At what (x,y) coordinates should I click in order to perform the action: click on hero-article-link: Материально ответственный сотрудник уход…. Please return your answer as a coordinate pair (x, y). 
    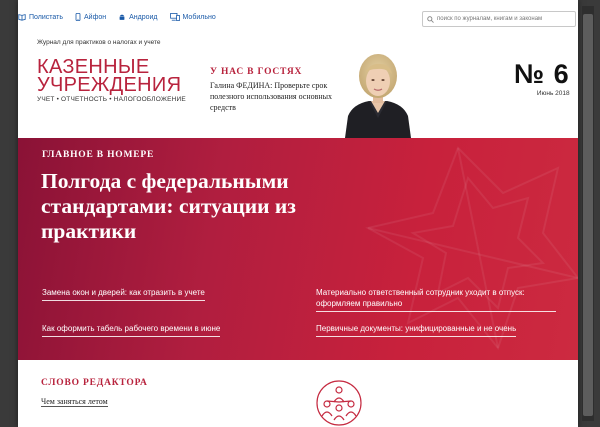
    Looking at the image, I should click on (436, 299).